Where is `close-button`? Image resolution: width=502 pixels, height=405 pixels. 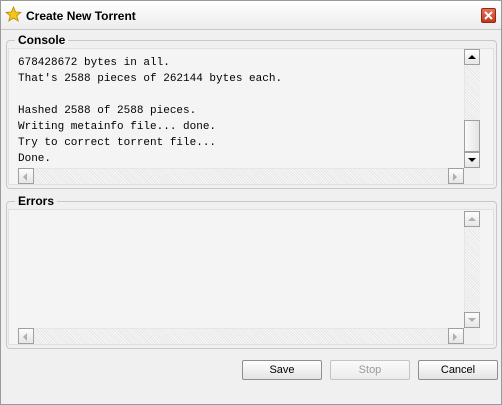 close-button is located at coordinates (488, 15).